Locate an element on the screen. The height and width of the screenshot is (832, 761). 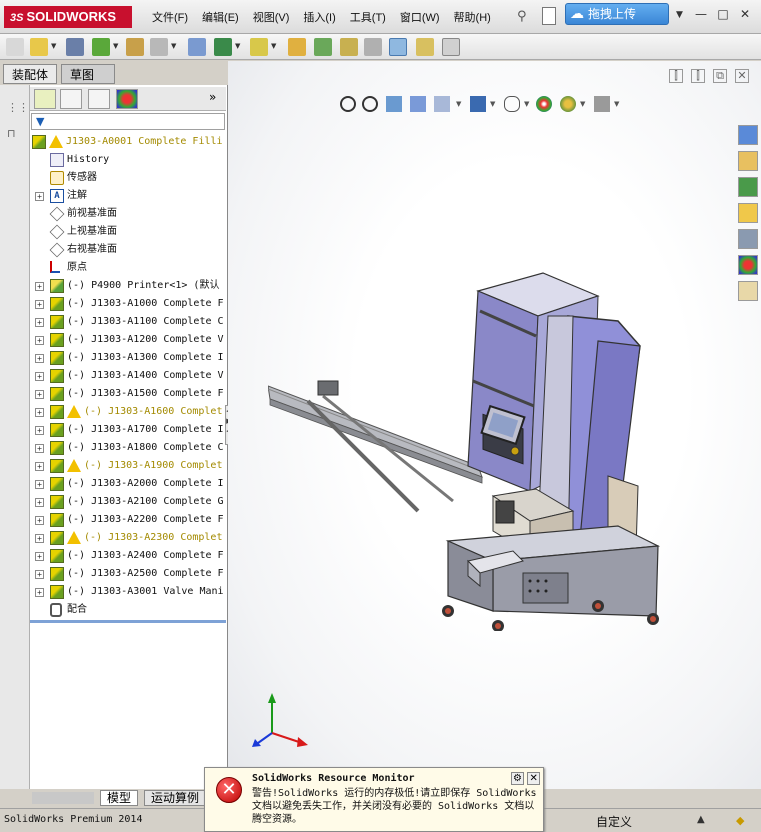
menu-tools: 工具(T) is located at coordinates (368, 17).